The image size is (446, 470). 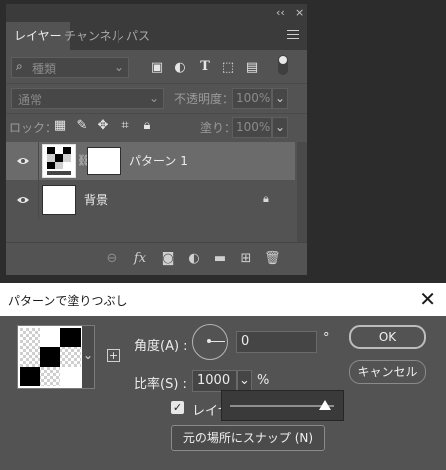 What do you see at coordinates (252, 68) in the screenshot?
I see `filter-smart-object-icon: ▤` at bounding box center [252, 68].